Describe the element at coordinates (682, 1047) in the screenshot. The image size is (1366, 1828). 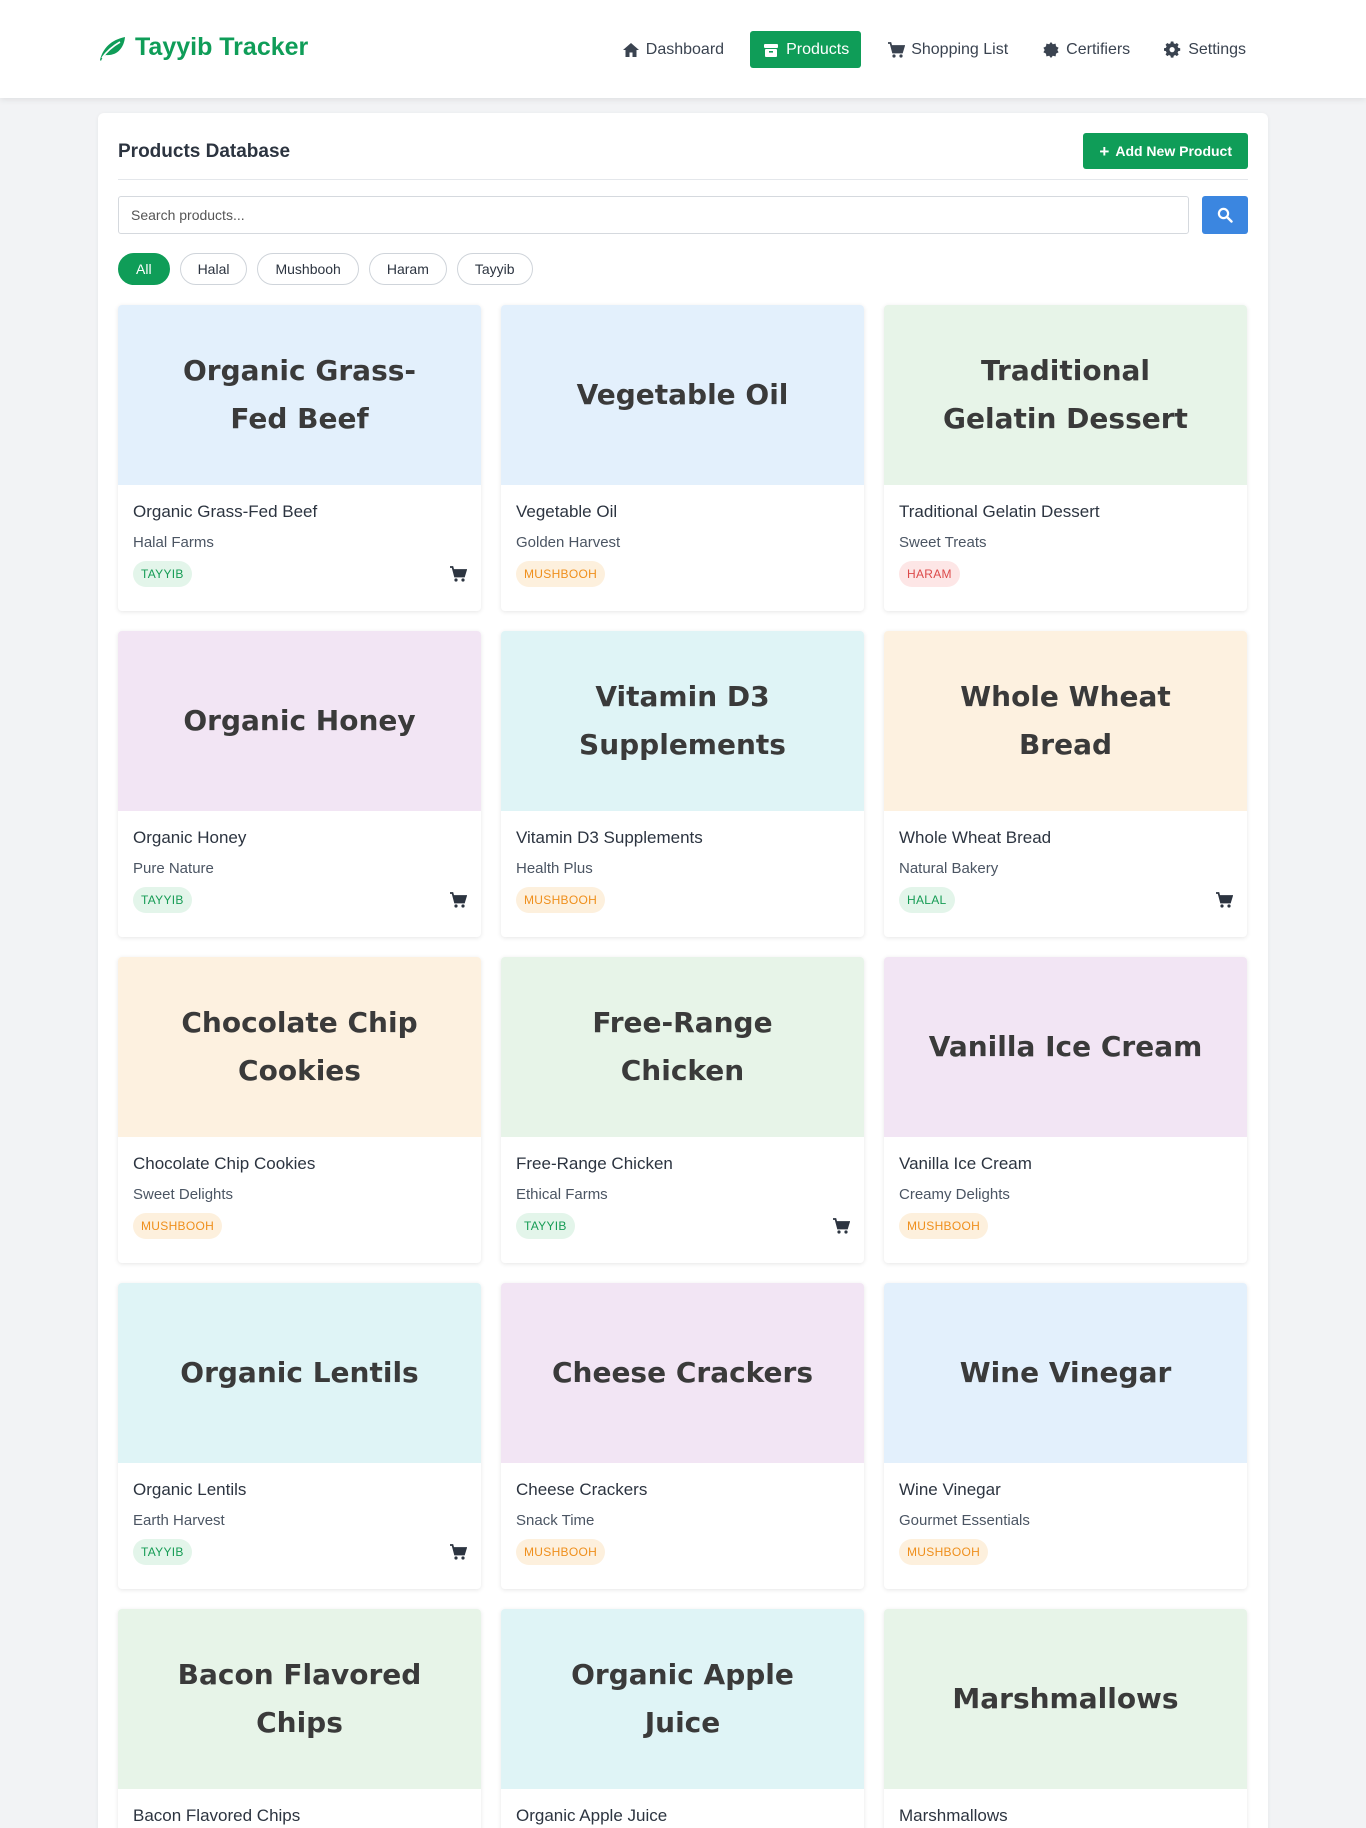
I see `product-image-placeholder: Free-Range Chicken` at that location.